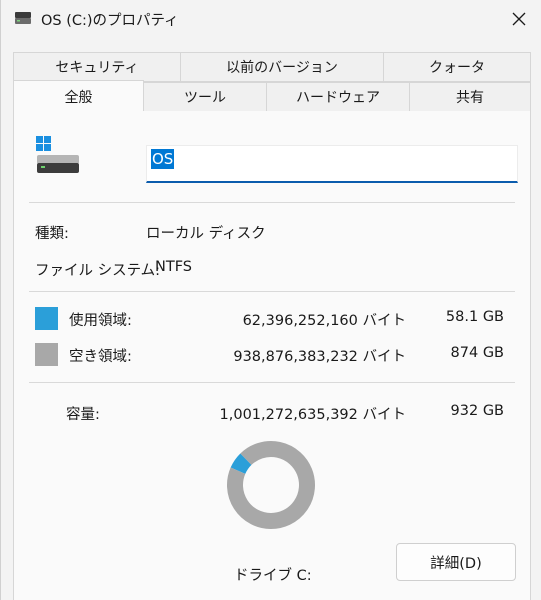 The width and height of the screenshot is (541, 600). Describe the element at coordinates (456, 562) in the screenshot. I see `details-button: 詳細(D)` at that location.